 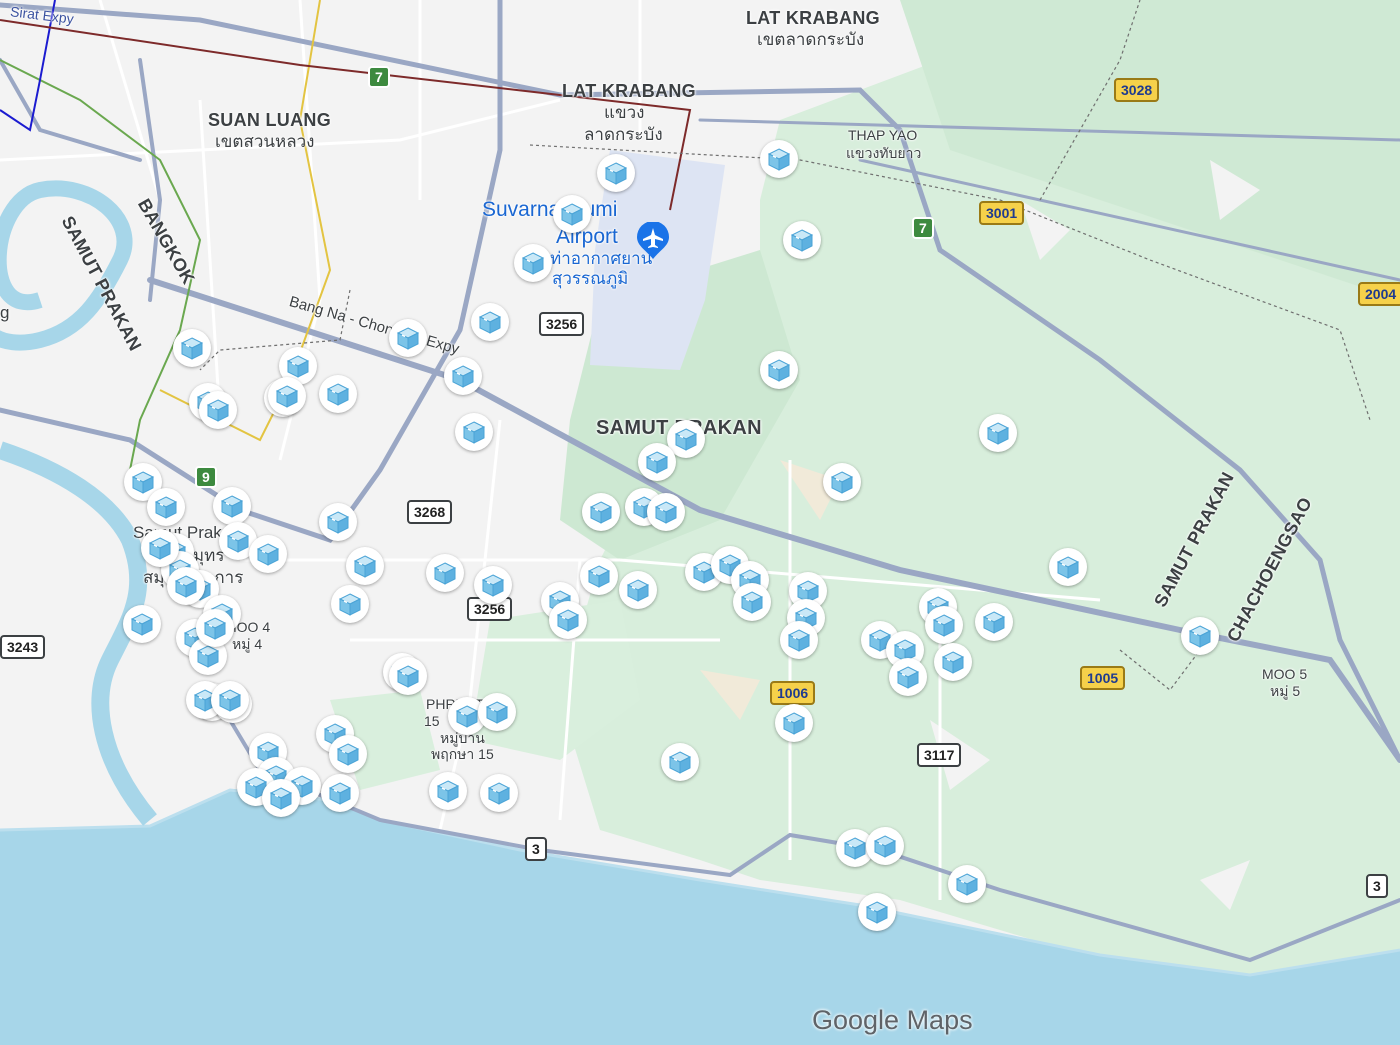 What do you see at coordinates (562, 324) in the screenshot?
I see `route-shield-3256-north: 3256` at bounding box center [562, 324].